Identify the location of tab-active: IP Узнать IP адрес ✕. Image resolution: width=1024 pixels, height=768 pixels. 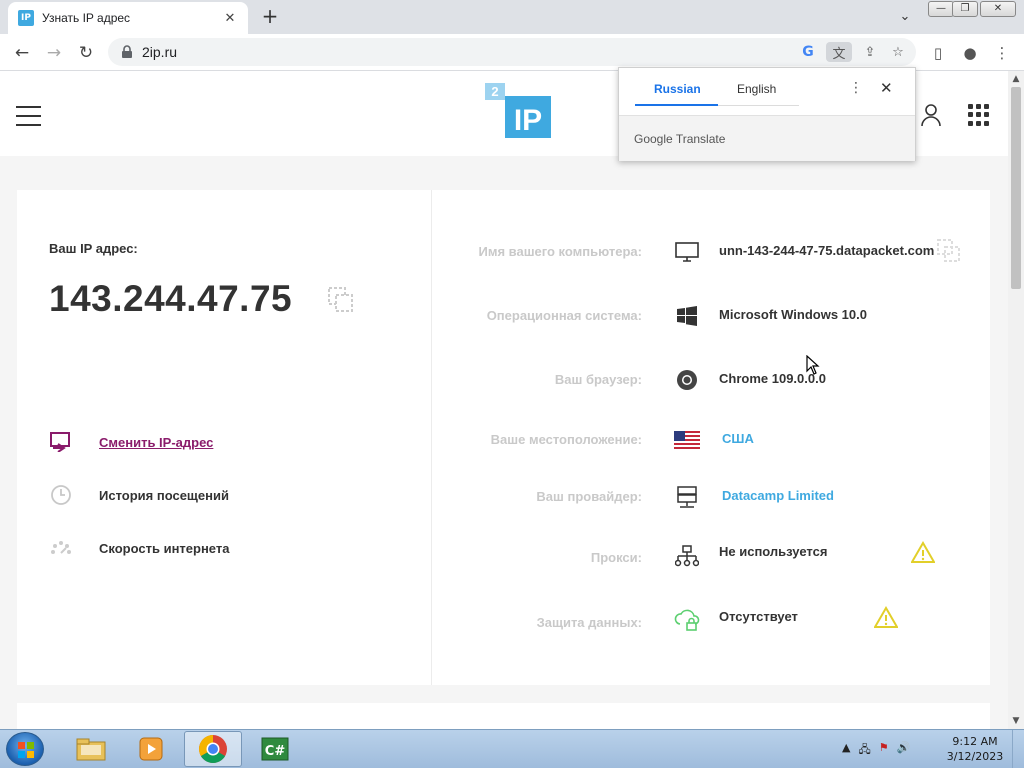
(128, 18).